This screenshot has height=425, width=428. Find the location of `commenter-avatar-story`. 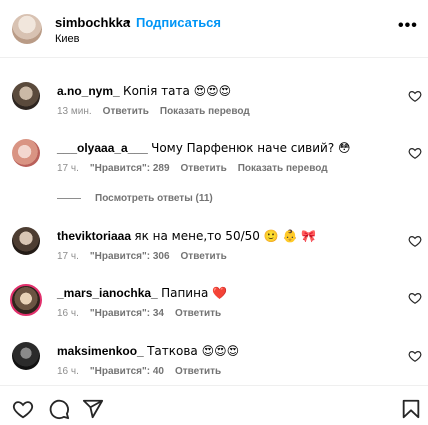

commenter-avatar-story is located at coordinates (26, 300).